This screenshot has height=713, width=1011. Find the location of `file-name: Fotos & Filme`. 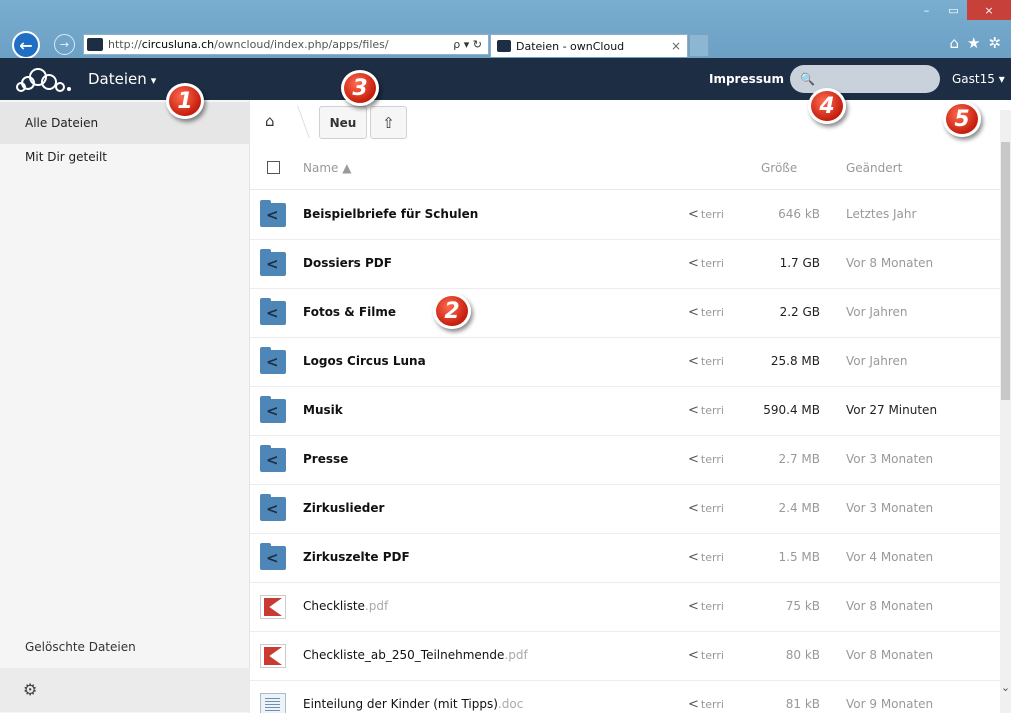

file-name: Fotos & Filme is located at coordinates (349, 312).